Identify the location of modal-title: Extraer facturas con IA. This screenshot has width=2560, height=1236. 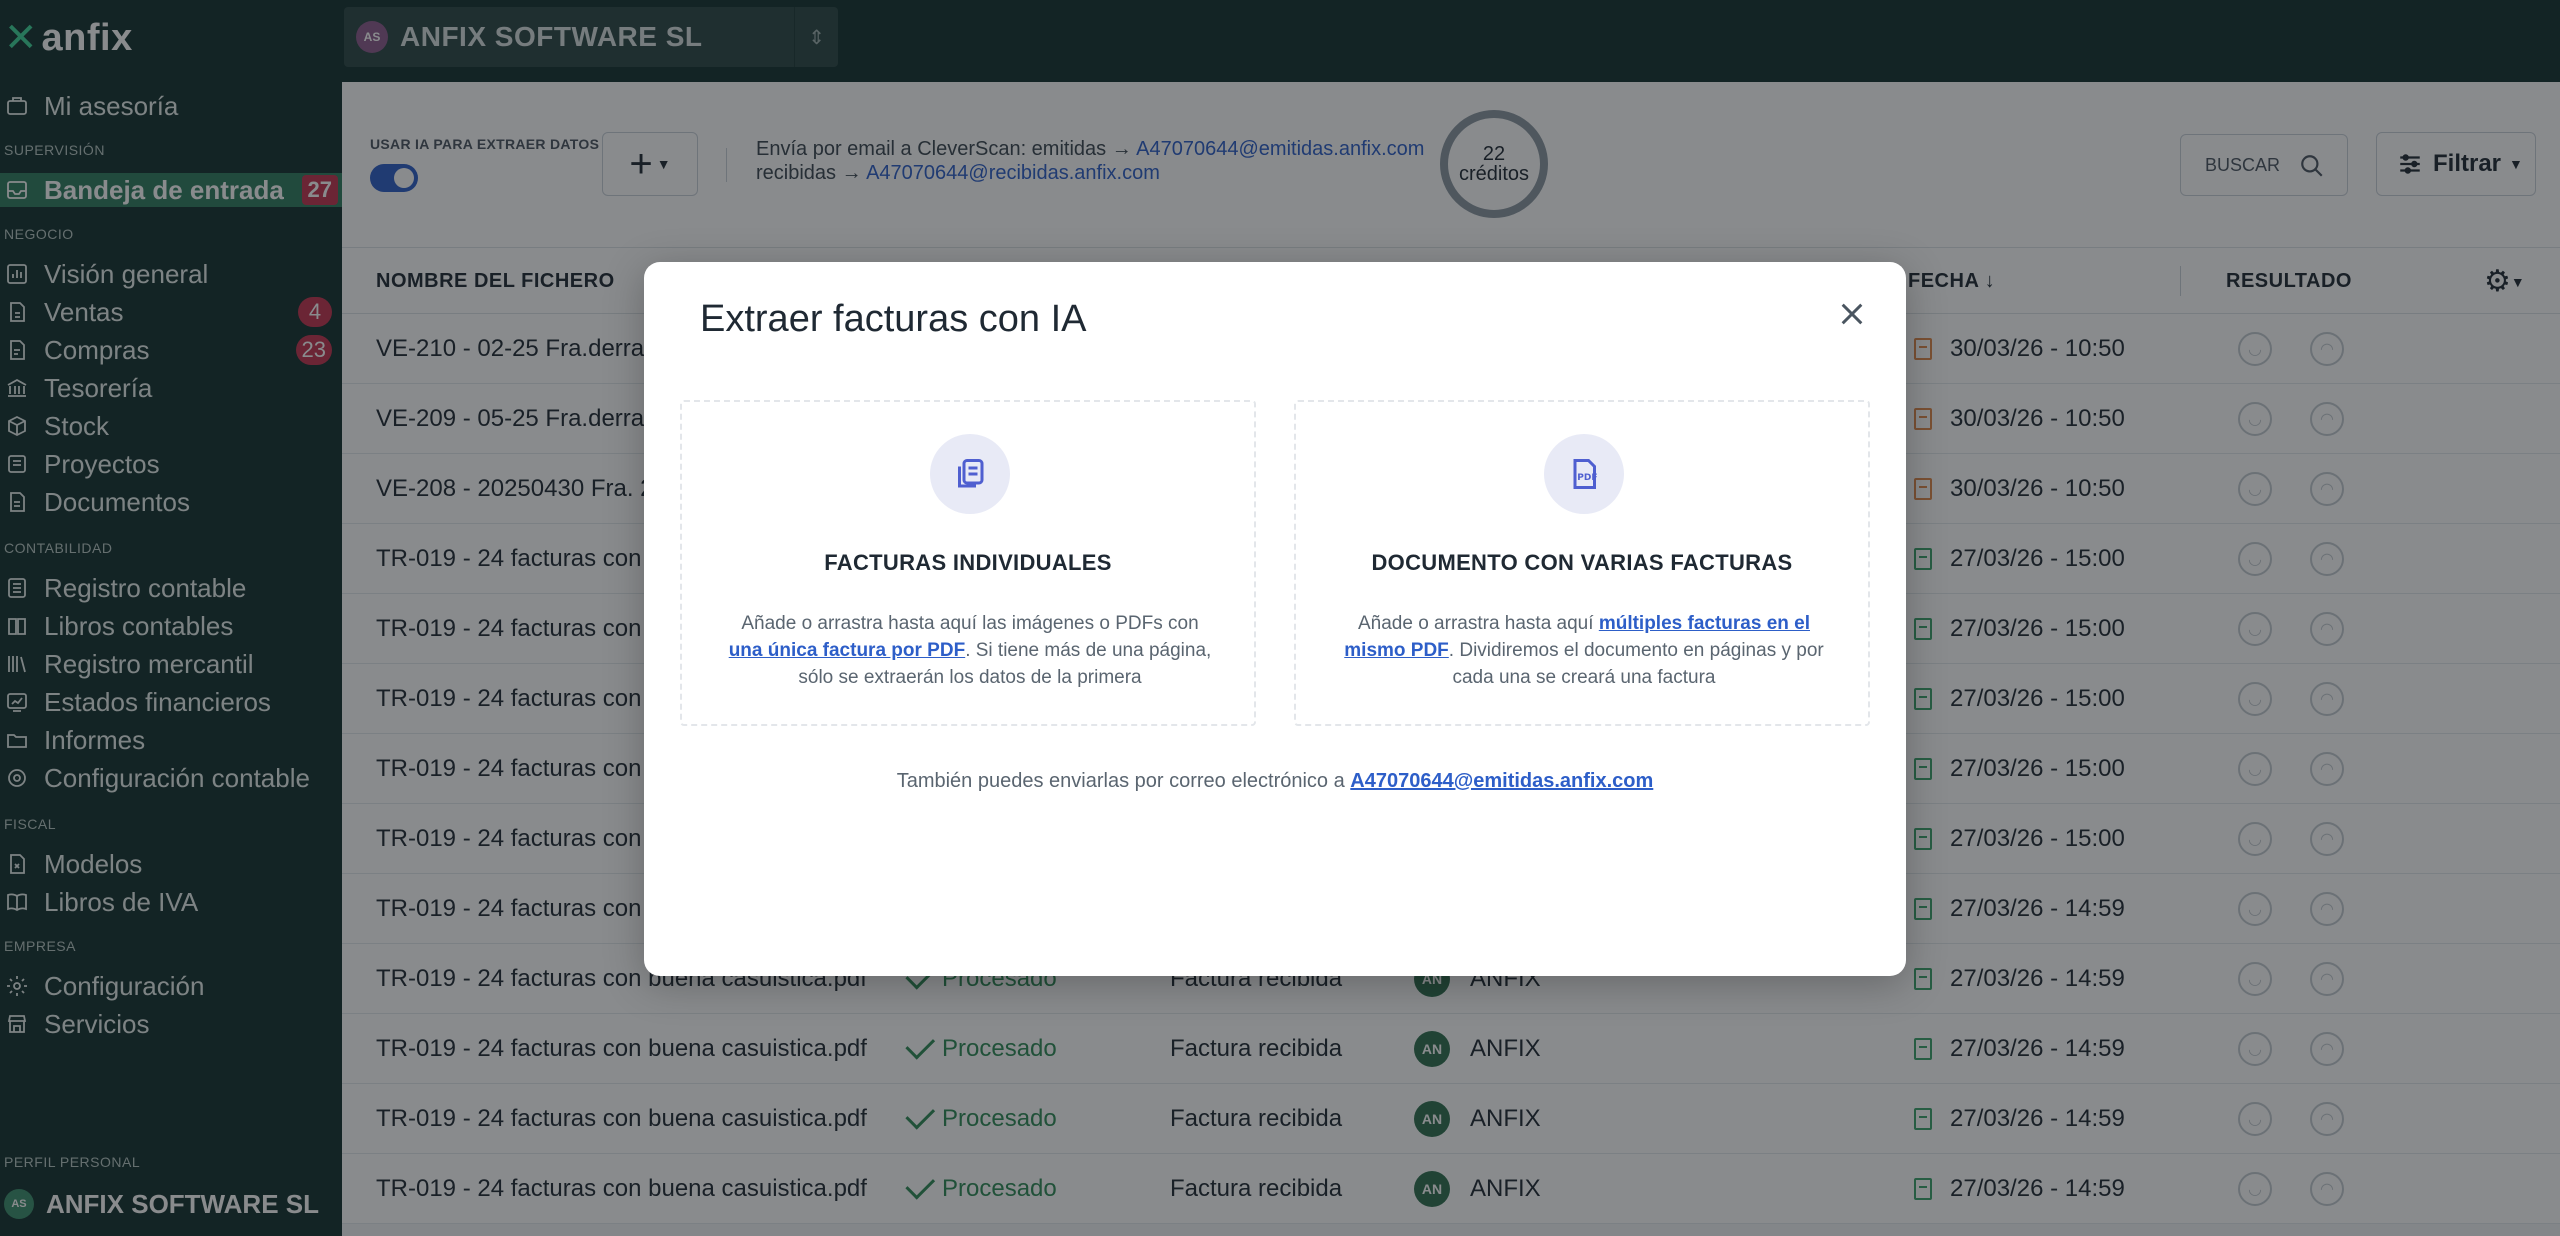
(893, 319).